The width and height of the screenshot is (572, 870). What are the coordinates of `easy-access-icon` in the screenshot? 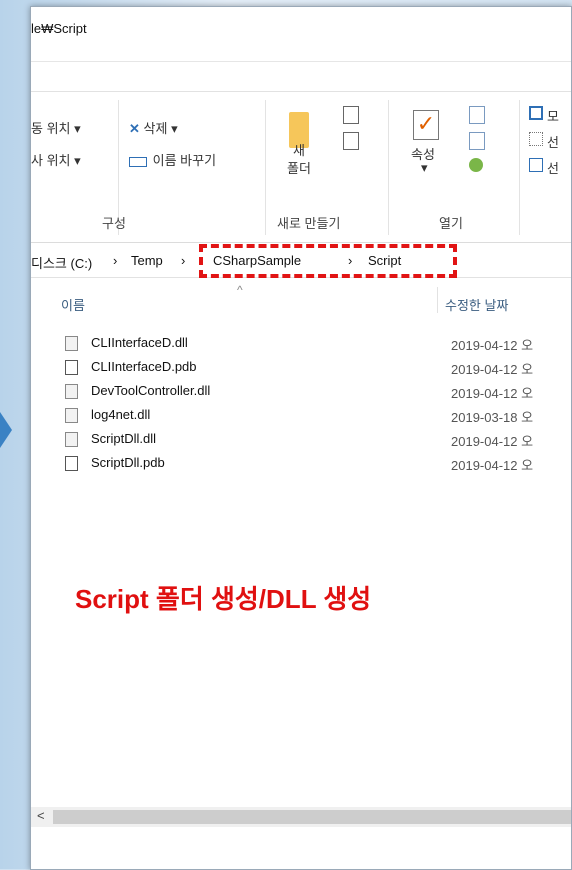 It's located at (351, 141).